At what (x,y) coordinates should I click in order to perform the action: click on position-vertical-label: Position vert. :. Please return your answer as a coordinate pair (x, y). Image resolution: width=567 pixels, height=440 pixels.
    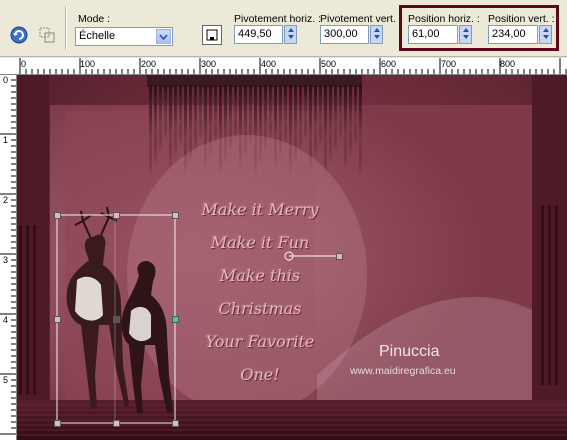
    Looking at the image, I should click on (521, 19).